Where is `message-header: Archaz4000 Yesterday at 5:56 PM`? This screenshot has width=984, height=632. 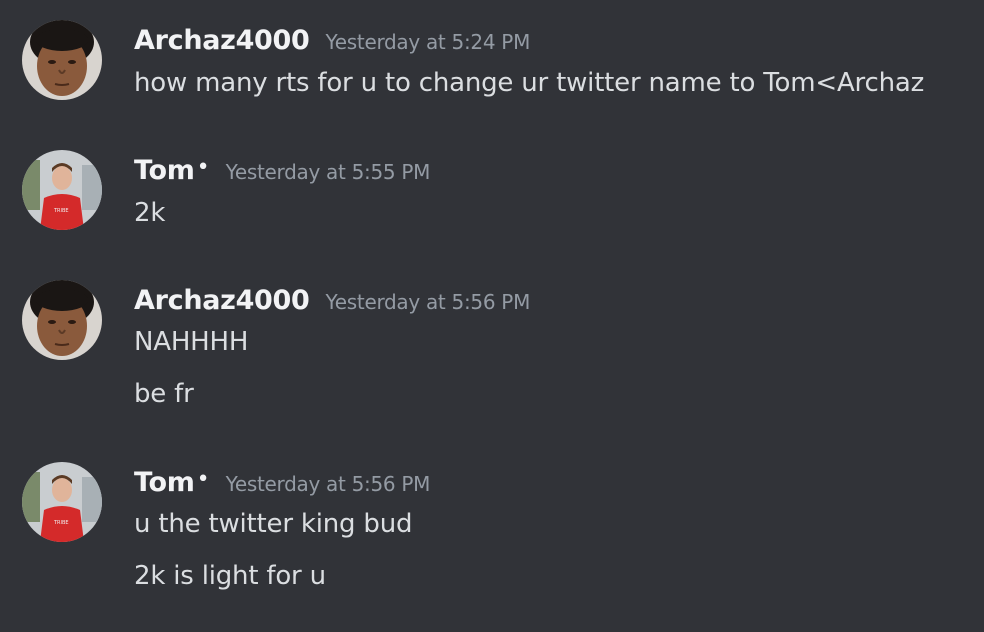 message-header: Archaz4000 Yesterday at 5:56 PM is located at coordinates (332, 300).